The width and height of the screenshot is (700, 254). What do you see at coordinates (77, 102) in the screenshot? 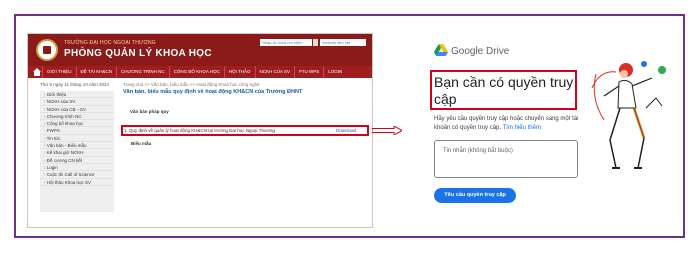
I see `sidebar-item-student-research: NCKH của SV` at bounding box center [77, 102].